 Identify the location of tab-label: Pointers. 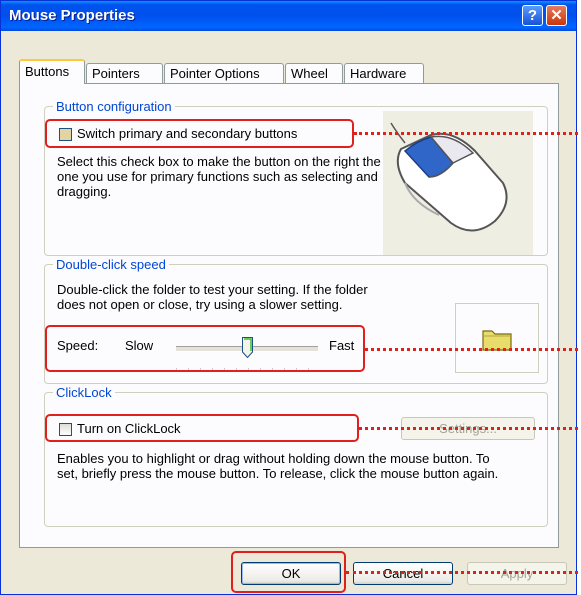
(116, 73).